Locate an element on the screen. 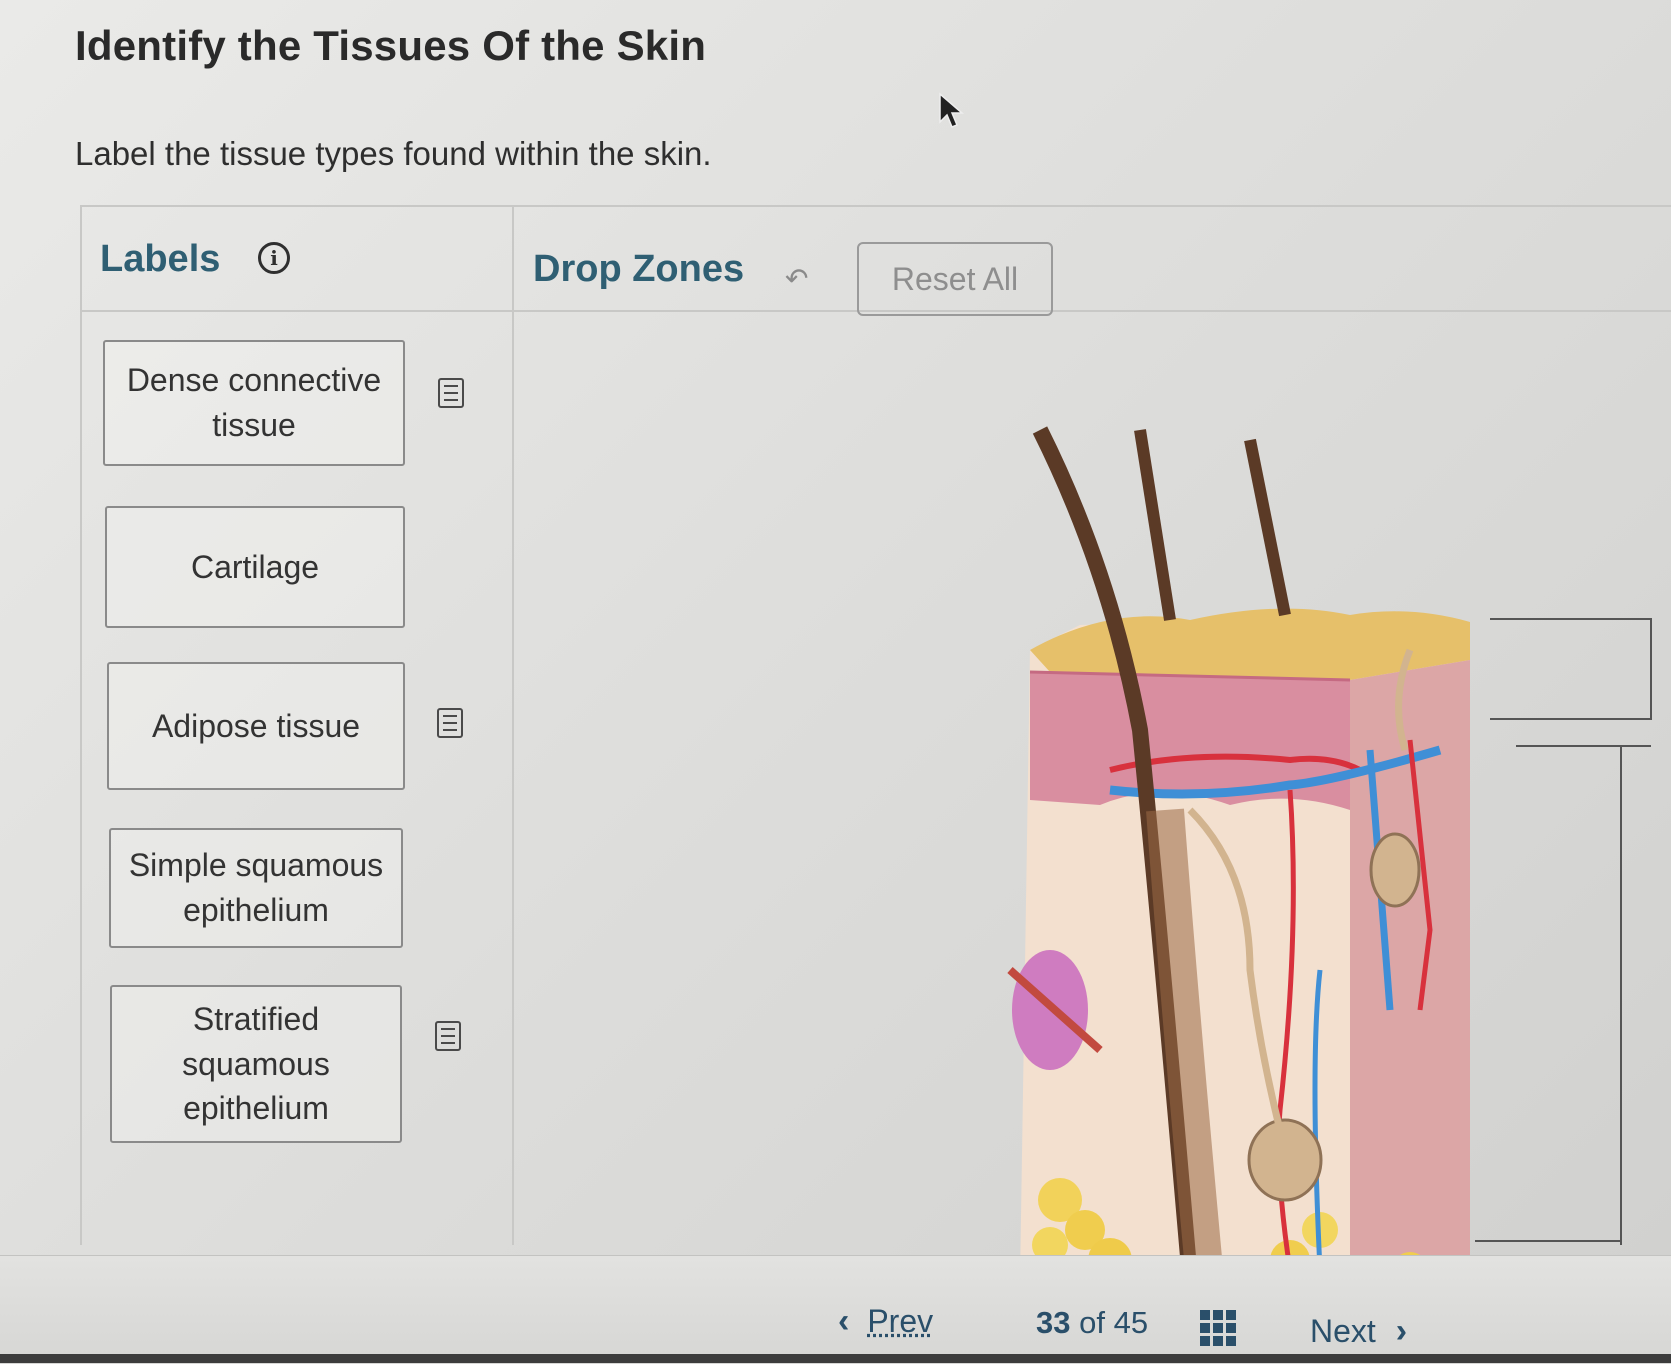 This screenshot has width=1671, height=1364. labels-heading: Labels is located at coordinates (160, 259).